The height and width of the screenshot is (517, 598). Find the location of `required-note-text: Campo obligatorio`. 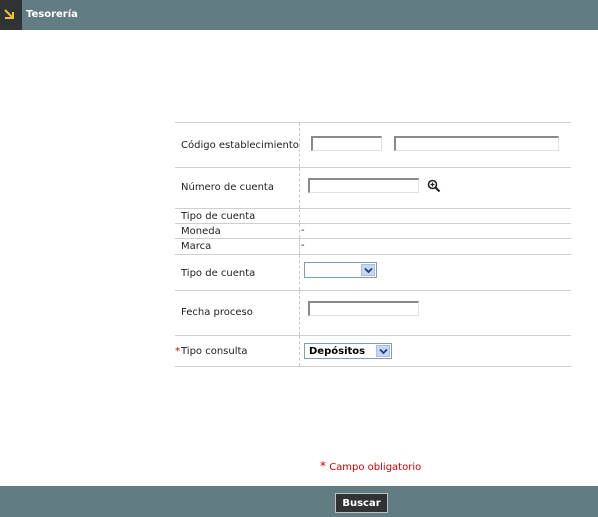

required-note-text: Campo obligatorio is located at coordinates (375, 467).